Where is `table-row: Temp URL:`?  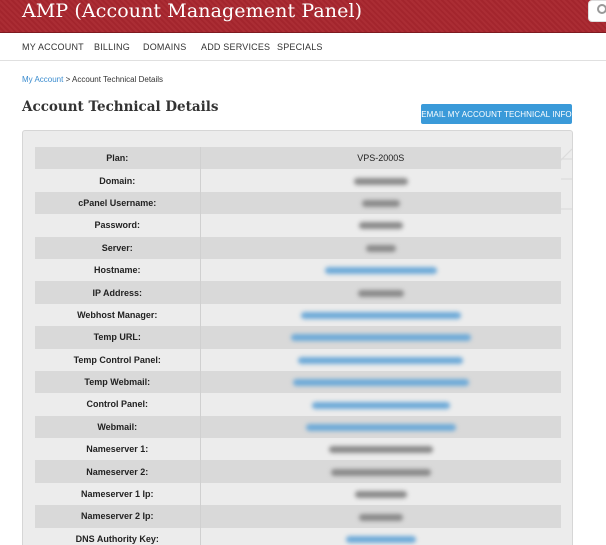 table-row: Temp URL: is located at coordinates (298, 337).